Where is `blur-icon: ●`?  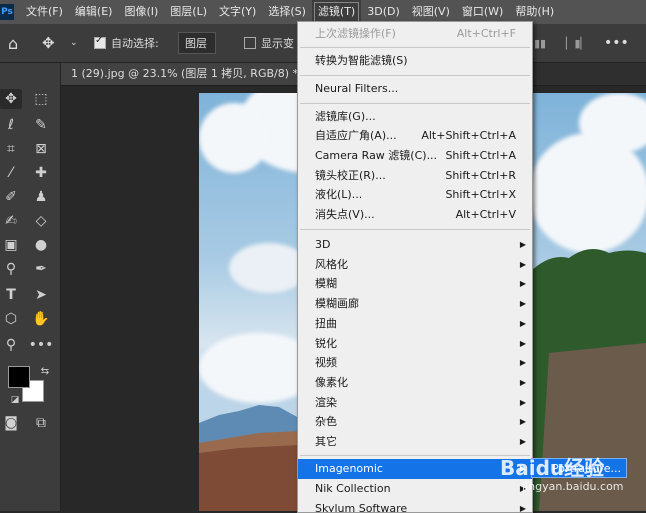
blur-icon: ● is located at coordinates (41, 245).